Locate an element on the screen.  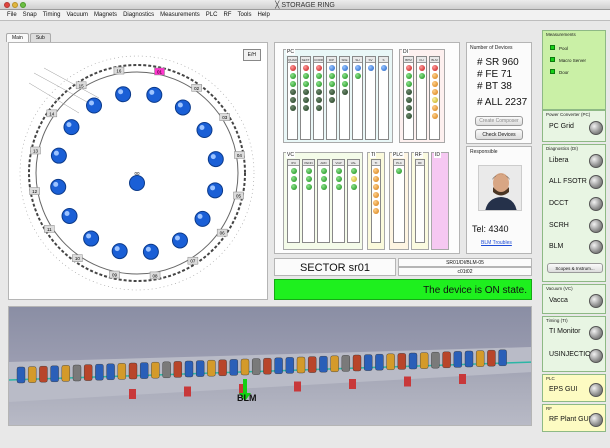
menu-help: Help is located at coordinates (263, 15).